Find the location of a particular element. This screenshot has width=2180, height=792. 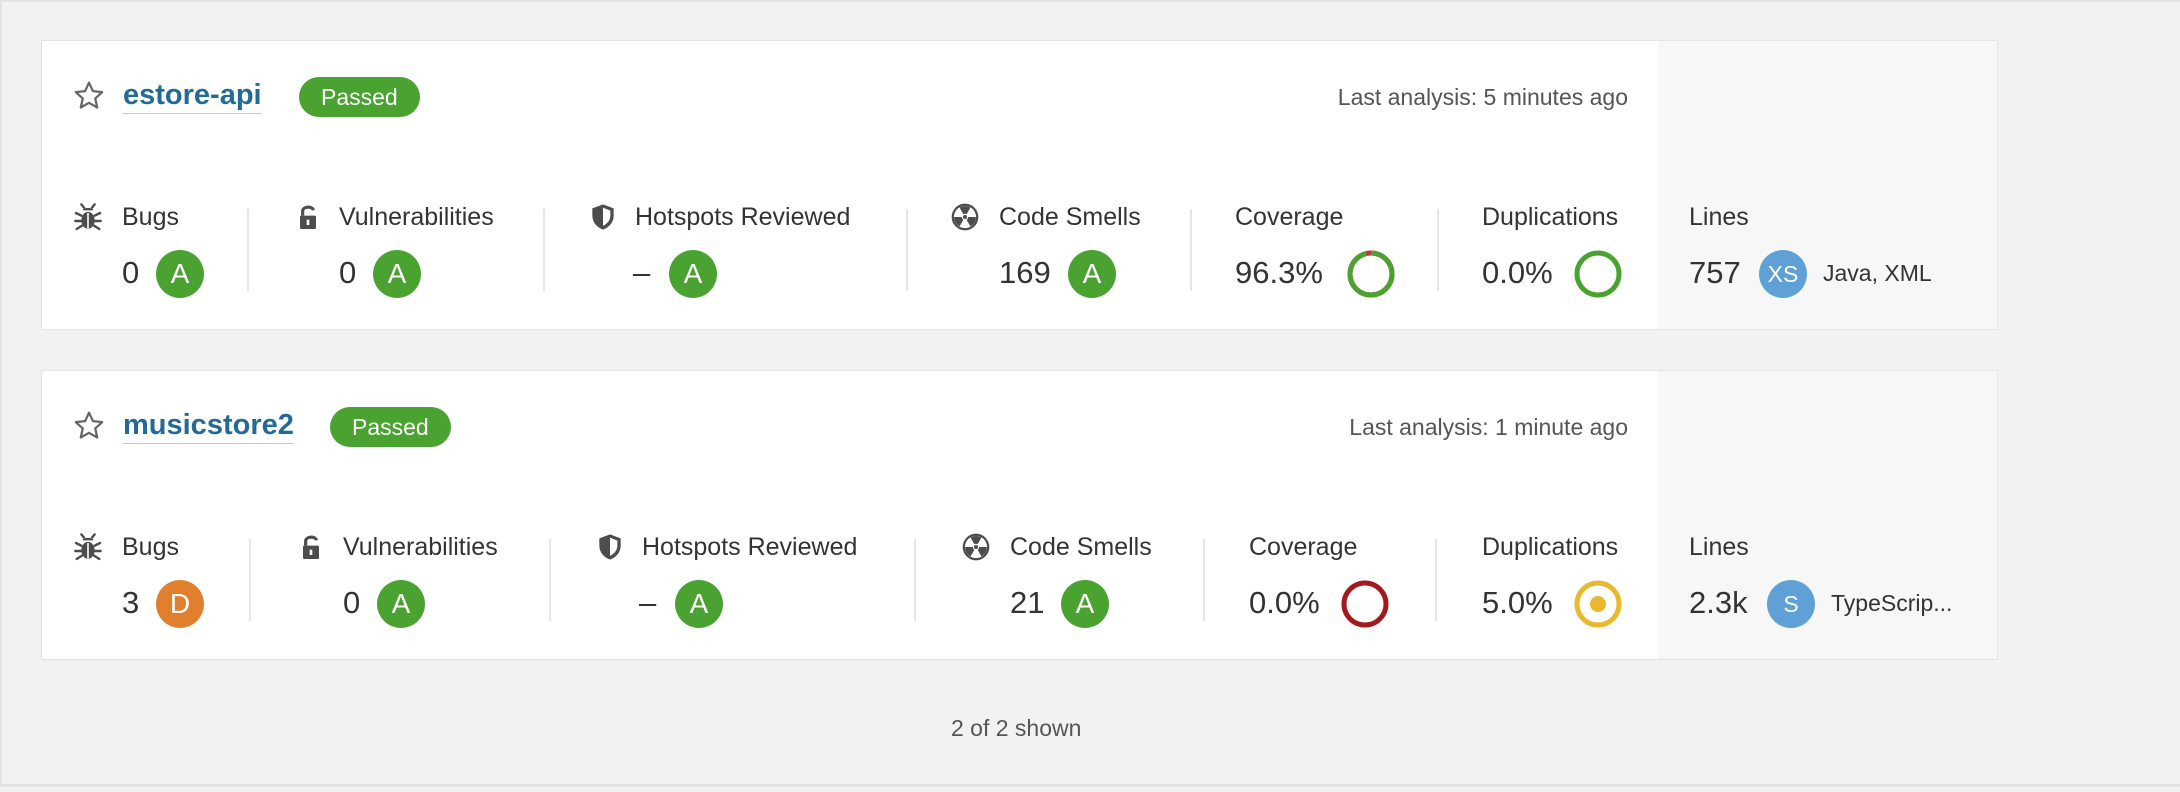

page-left-border is located at coordinates (1, 393).